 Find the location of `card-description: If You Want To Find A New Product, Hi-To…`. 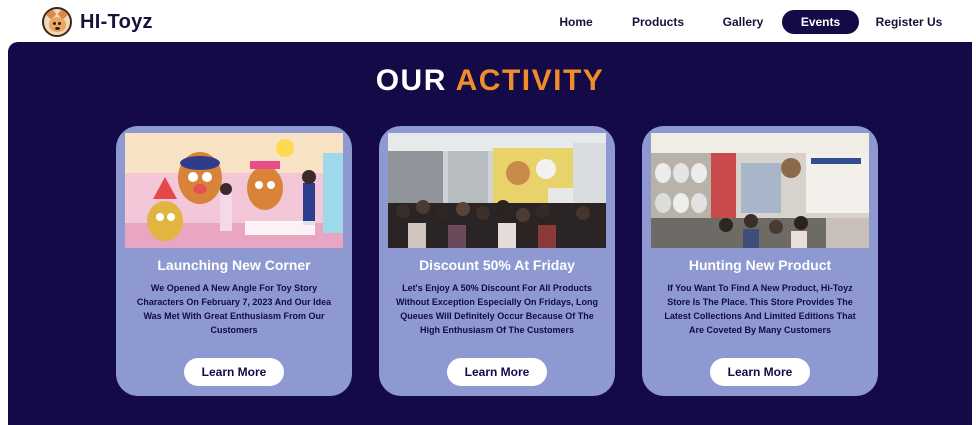

card-description: If You Want To Find A New Product, Hi-To… is located at coordinates (760, 309).